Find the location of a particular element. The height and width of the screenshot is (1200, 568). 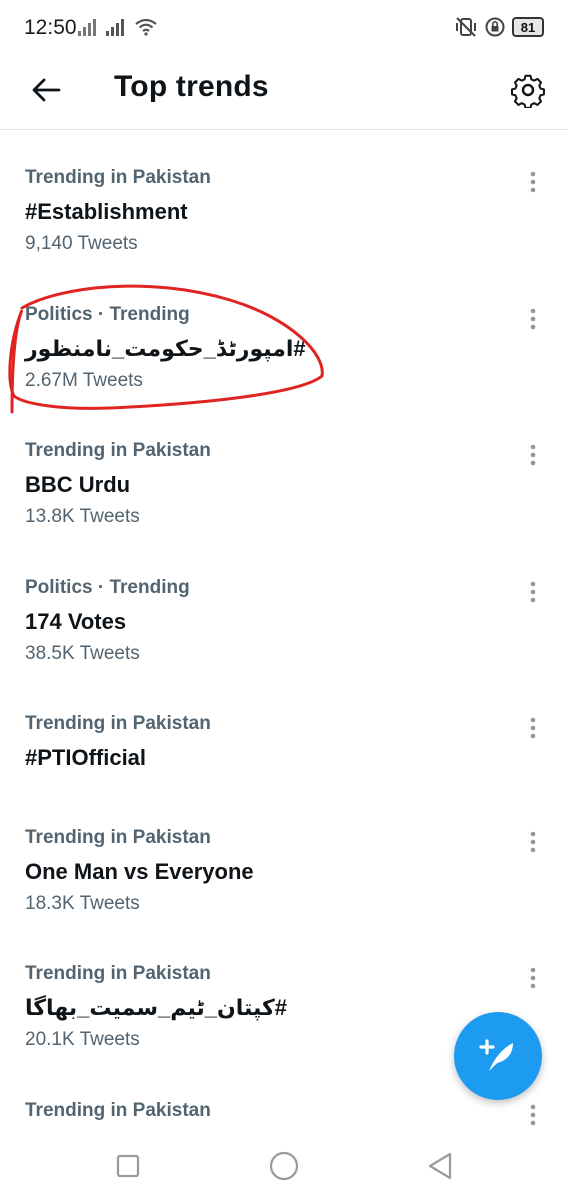

trend-item: Trending in Pakistan is located at coordinates (284, 1115).